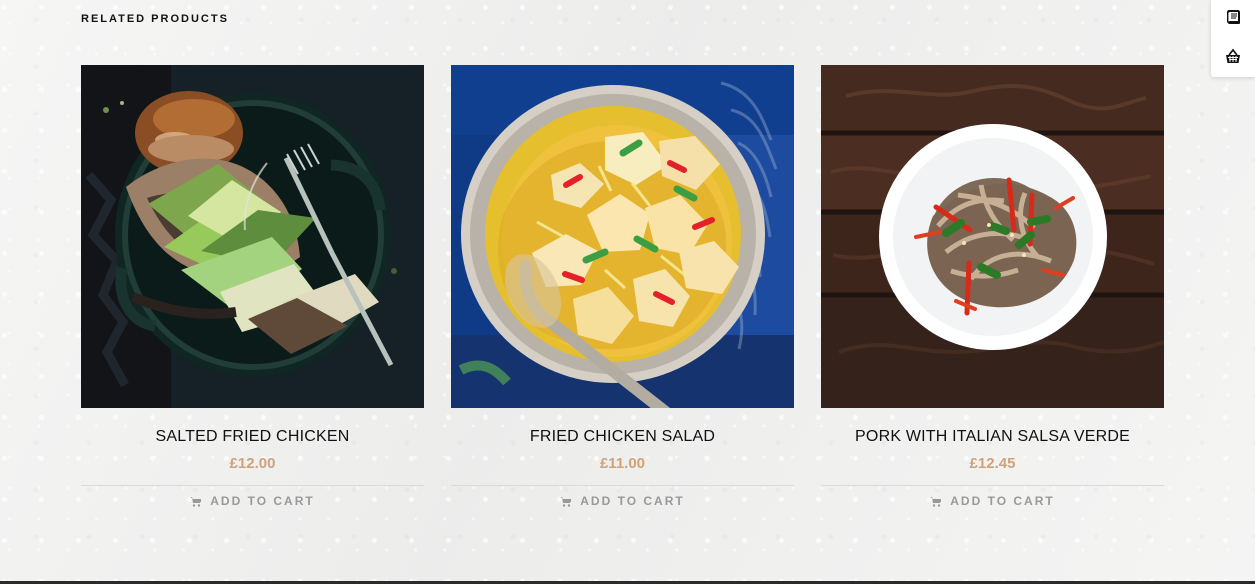 This screenshot has height=584, width=1255. I want to click on product-title: SALTED FRIED CHICKEN, so click(252, 437).